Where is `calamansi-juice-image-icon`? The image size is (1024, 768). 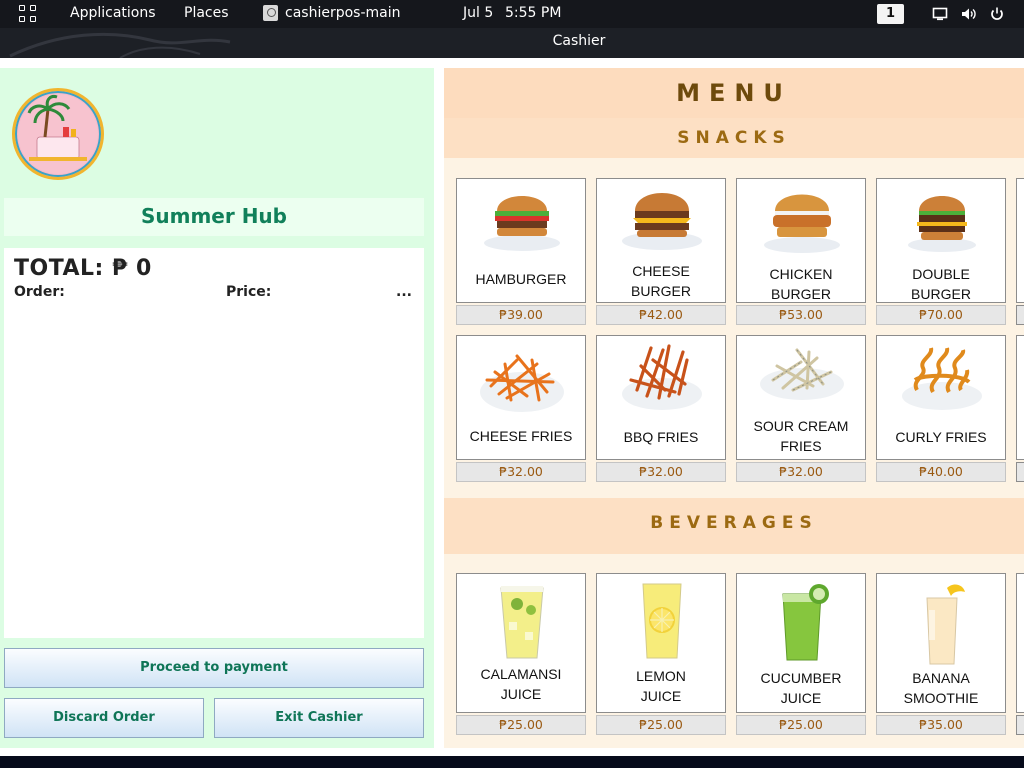 calamansi-juice-image-icon is located at coordinates (522, 622).